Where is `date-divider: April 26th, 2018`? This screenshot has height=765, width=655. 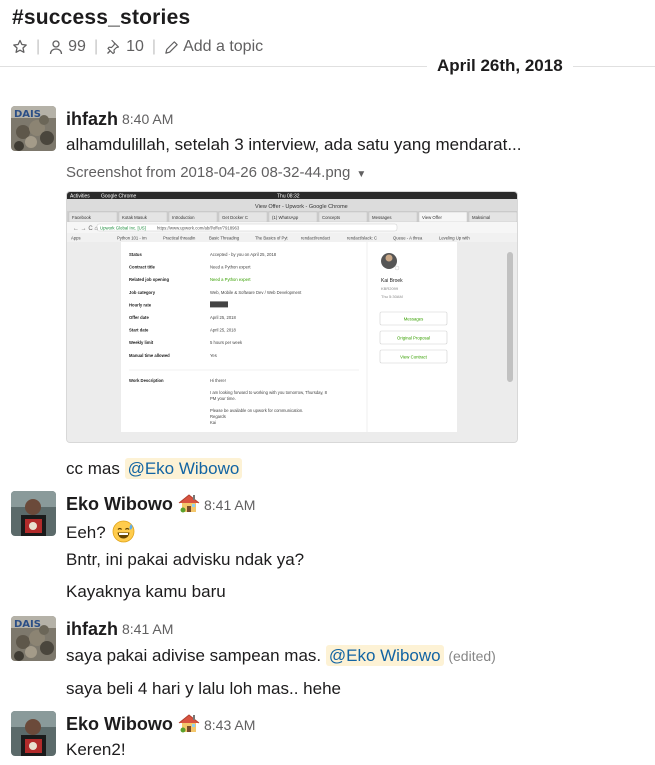 date-divider: April 26th, 2018 is located at coordinates (327, 68).